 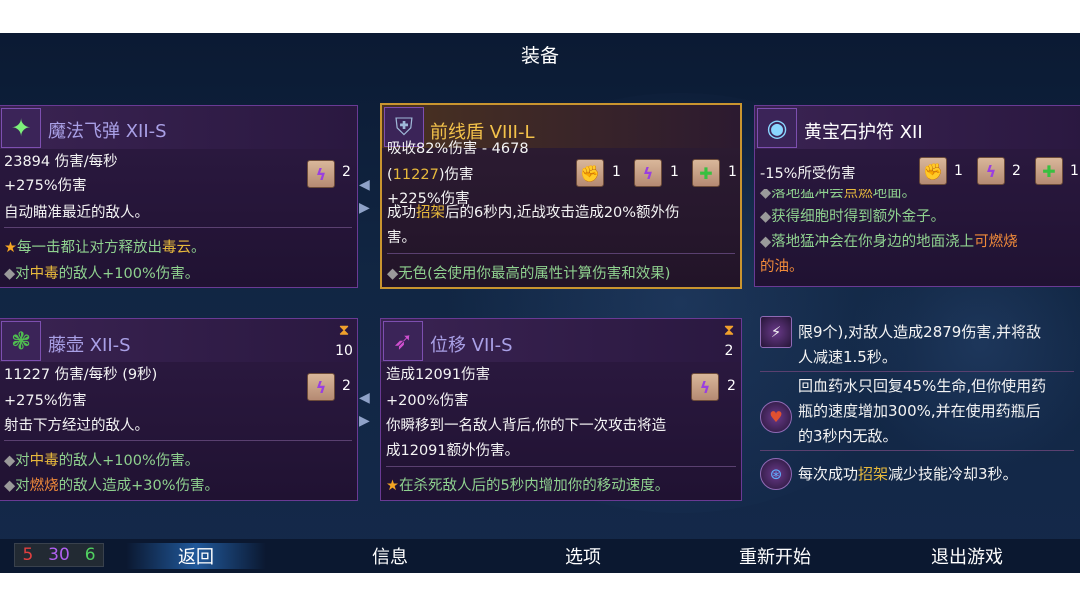 I want to click on stat-tactics: 30, so click(x=59, y=555).